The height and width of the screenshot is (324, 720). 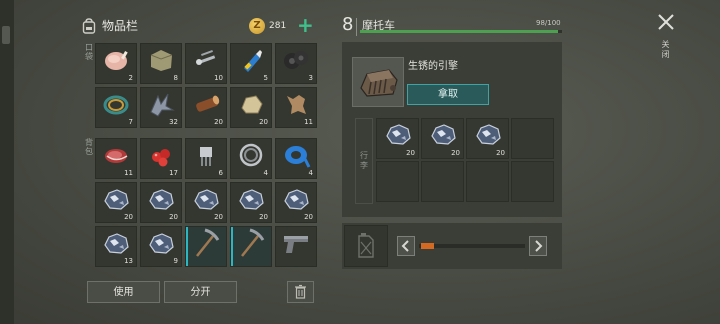 I want to click on chevron-left-icon, so click(x=405, y=246).